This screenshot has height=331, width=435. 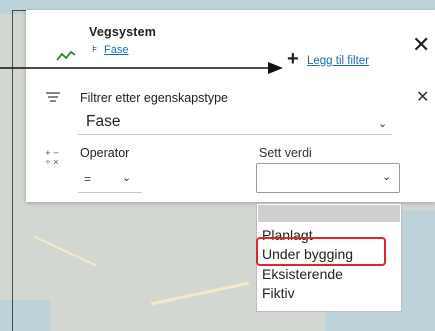 What do you see at coordinates (302, 274) in the screenshot?
I see `dropdown-option: Eksisterende` at bounding box center [302, 274].